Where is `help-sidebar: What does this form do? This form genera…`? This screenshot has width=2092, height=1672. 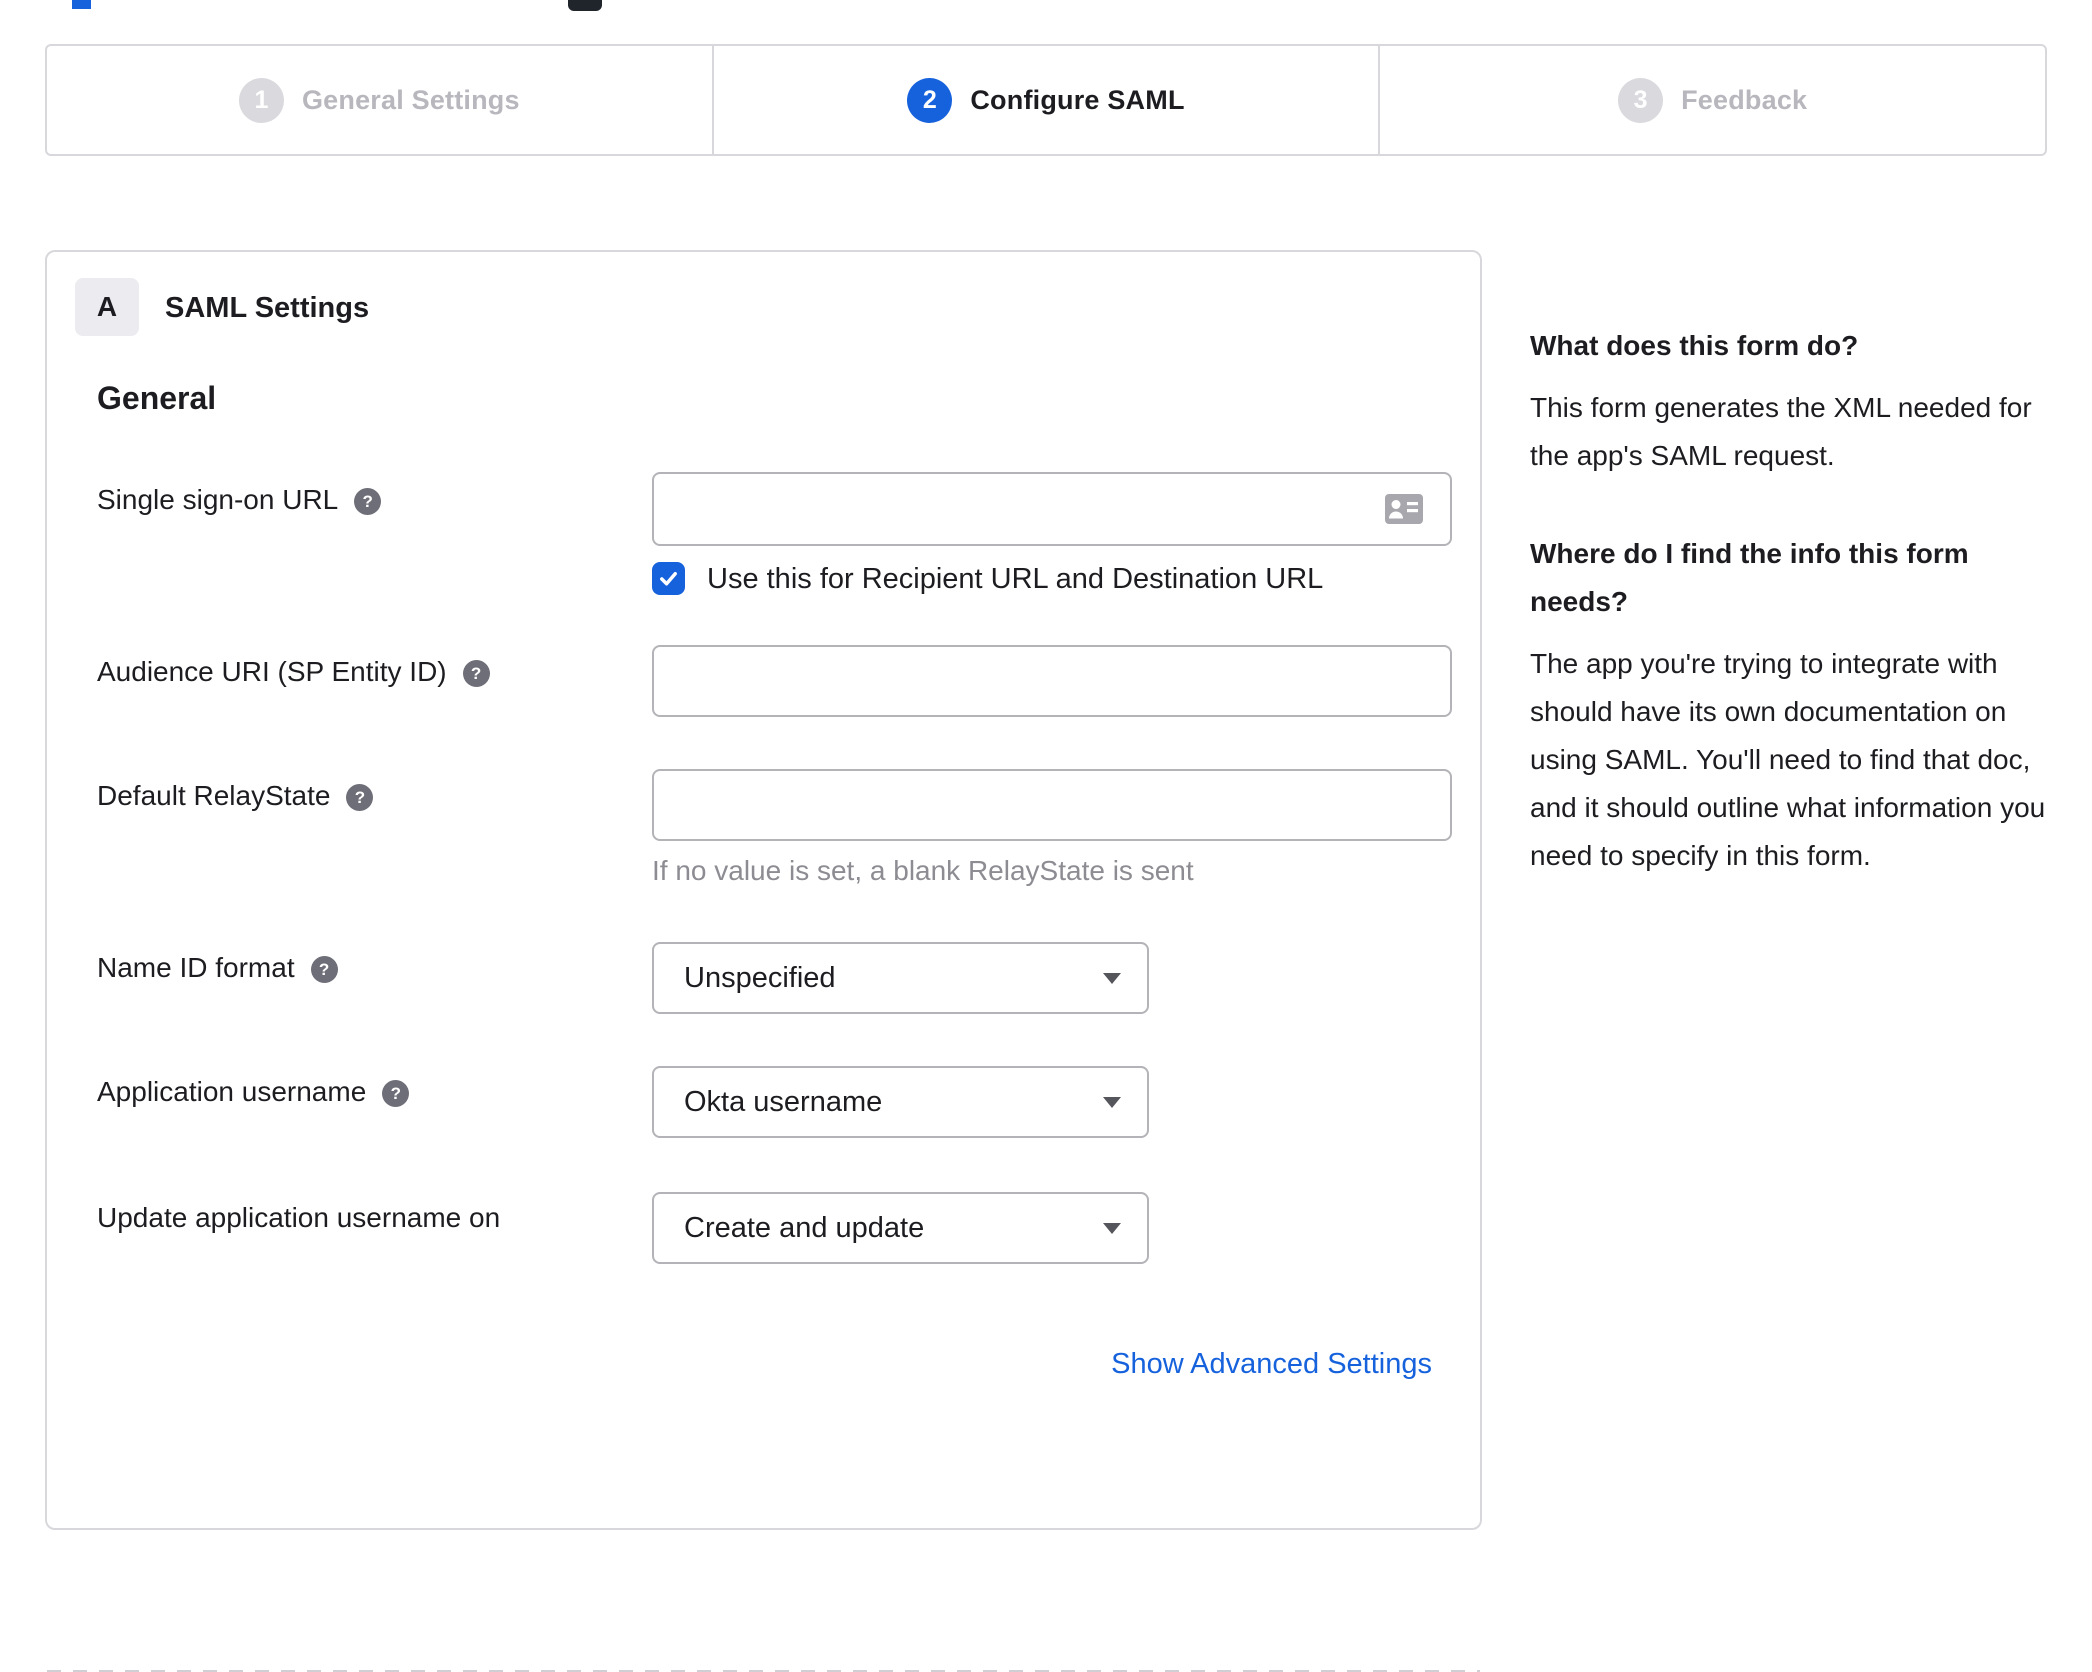 help-sidebar: What does this form do? This form genera… is located at coordinates (1790, 626).